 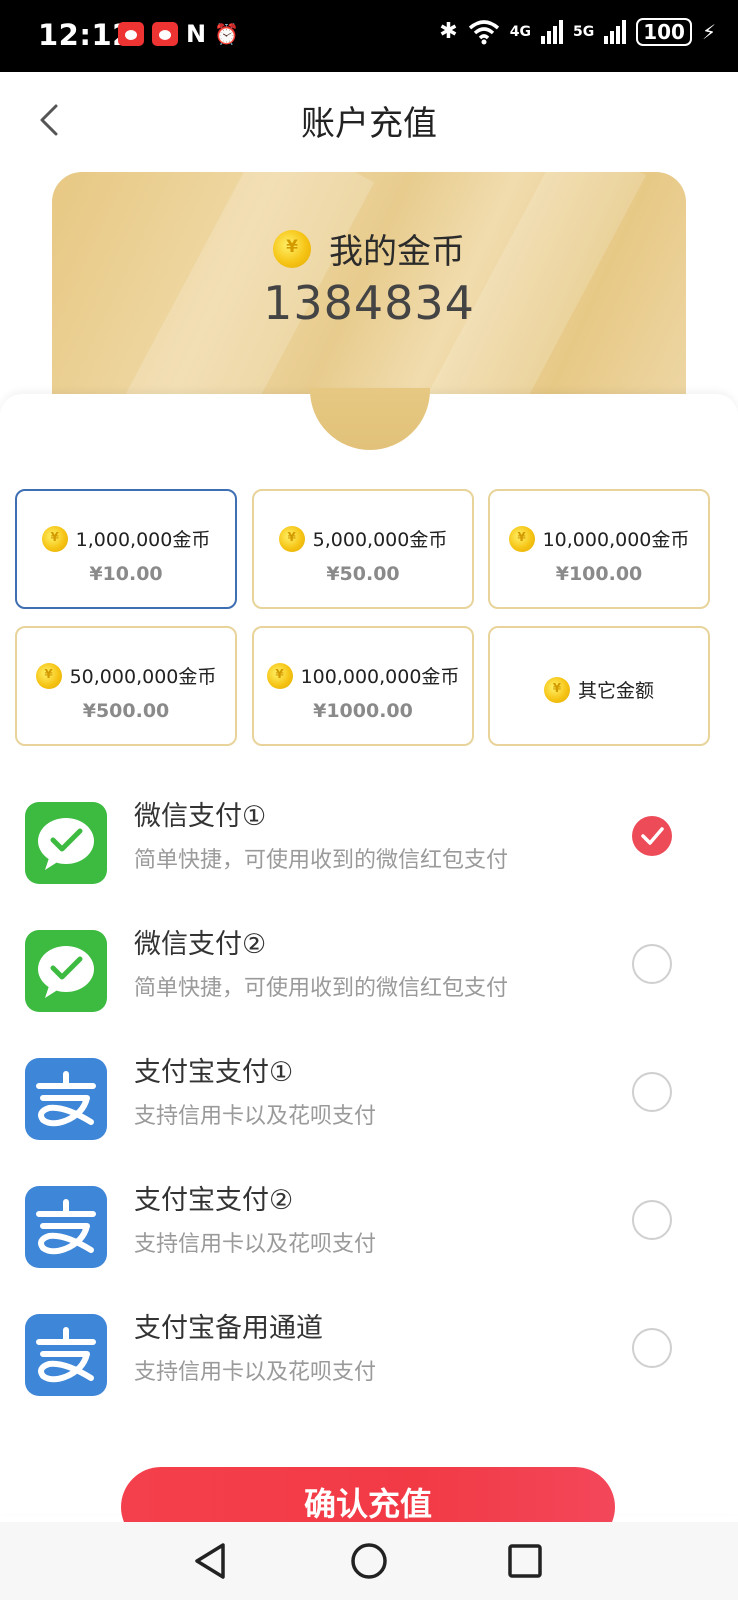 I want to click on alarm-icon: ⏰, so click(x=226, y=34).